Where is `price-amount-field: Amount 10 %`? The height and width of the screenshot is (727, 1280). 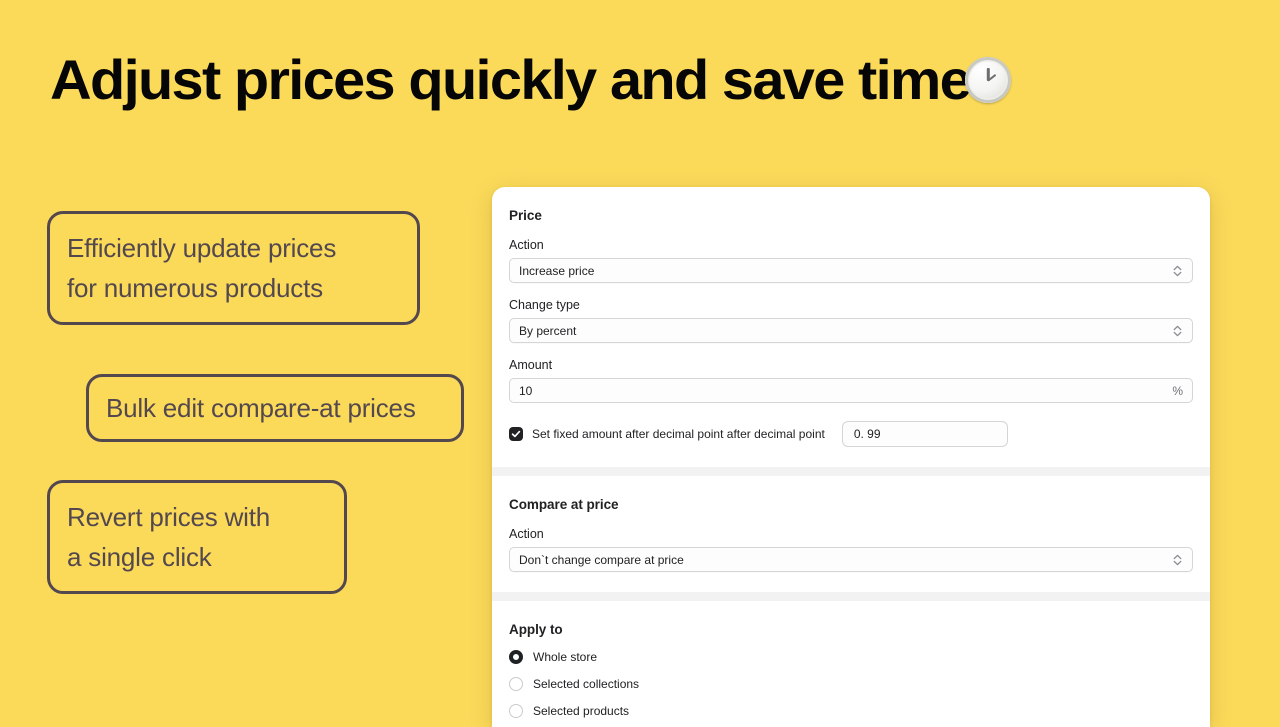 price-amount-field: Amount 10 % is located at coordinates (851, 380).